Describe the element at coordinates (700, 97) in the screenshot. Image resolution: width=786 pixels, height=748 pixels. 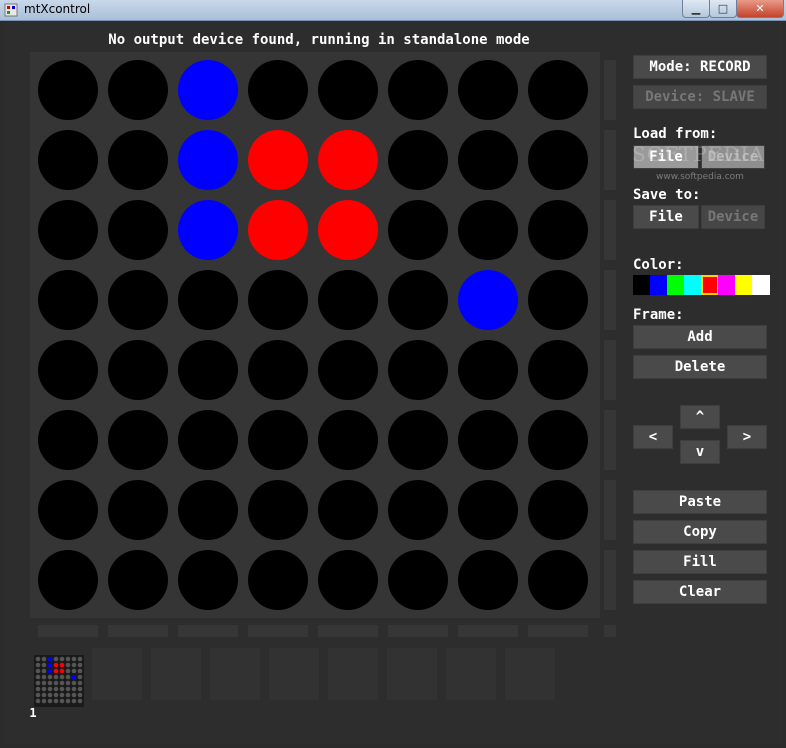
I see `device-button: Device: SLAVE` at that location.